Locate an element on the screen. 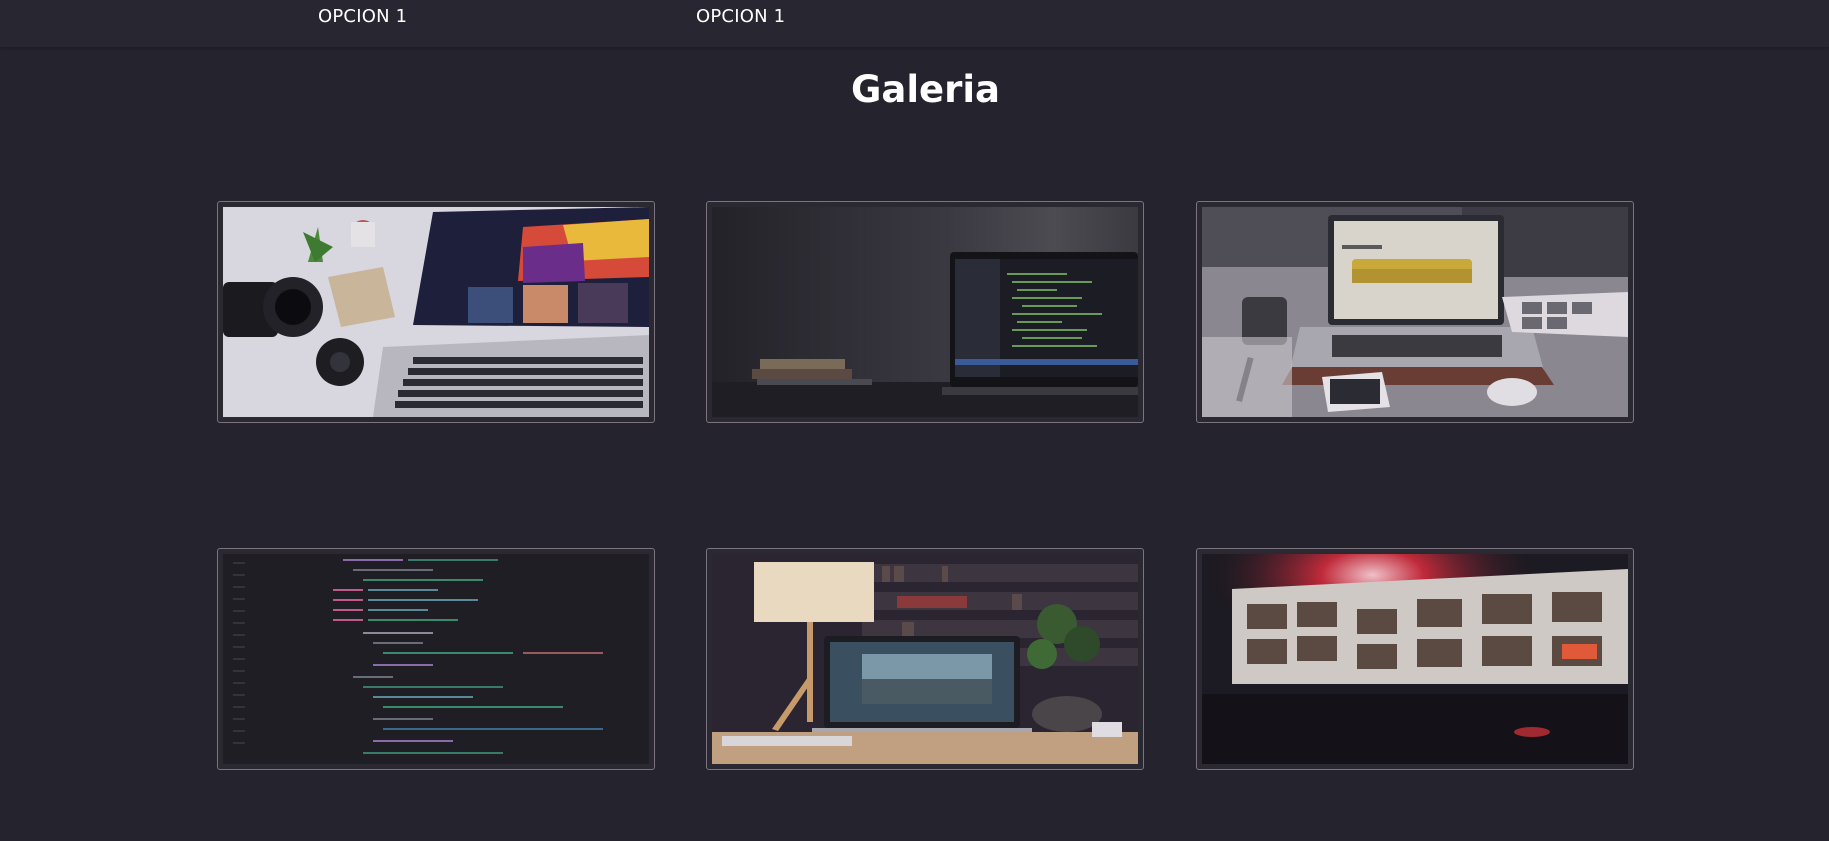 The image size is (1829, 841). laptop-lamp-bookshelf-photo is located at coordinates (925, 659).